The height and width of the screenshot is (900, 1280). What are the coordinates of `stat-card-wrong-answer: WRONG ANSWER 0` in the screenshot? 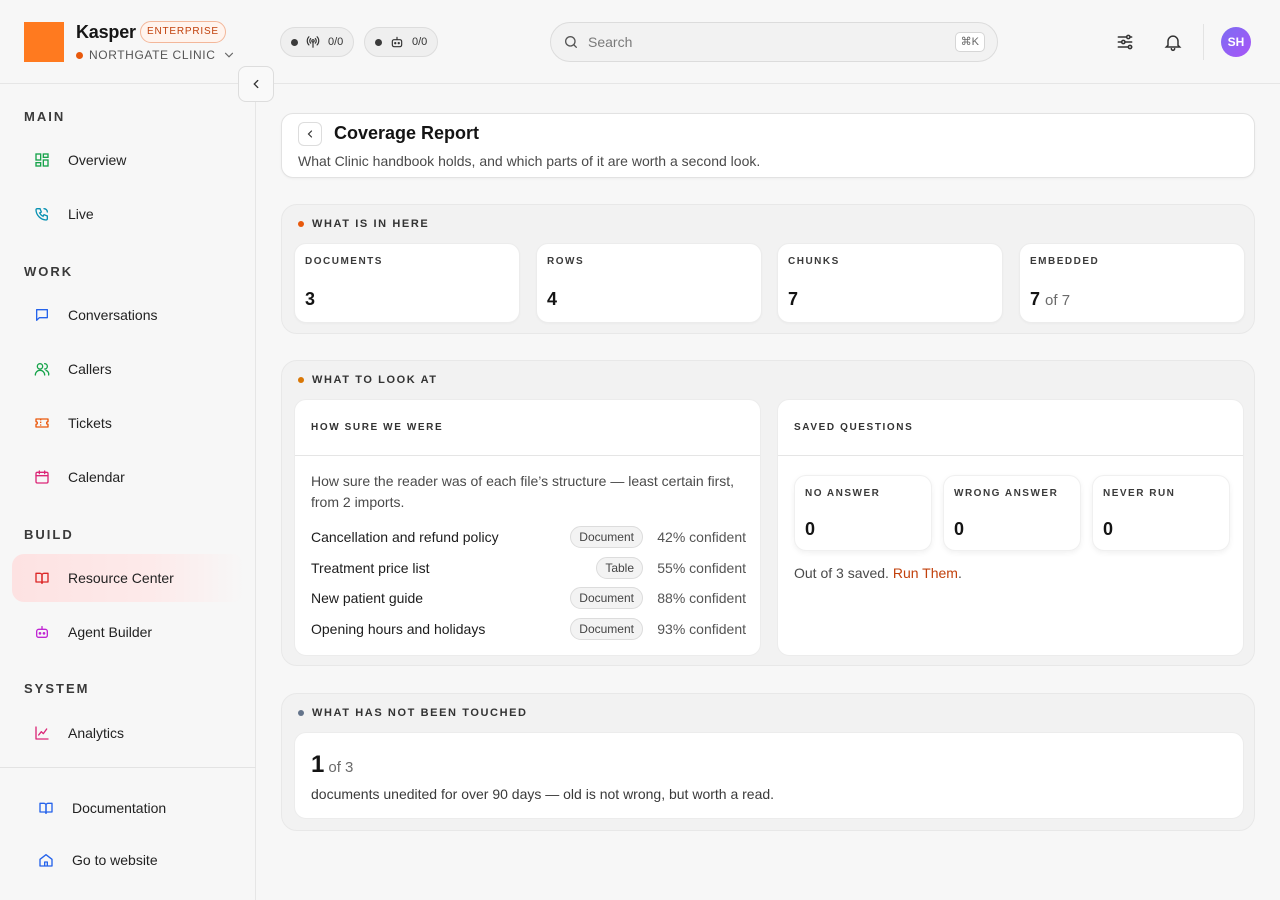 It's located at (1012, 513).